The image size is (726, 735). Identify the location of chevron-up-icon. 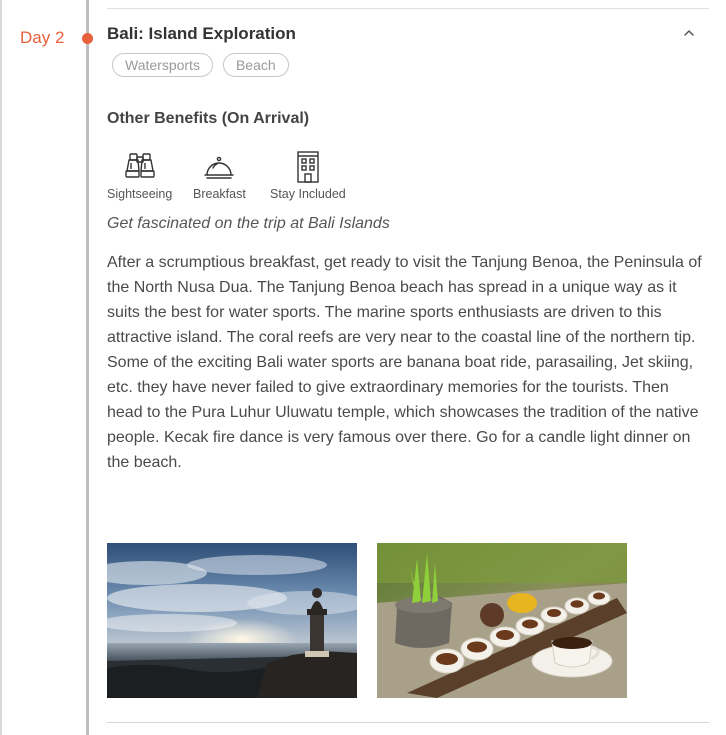
(689, 33).